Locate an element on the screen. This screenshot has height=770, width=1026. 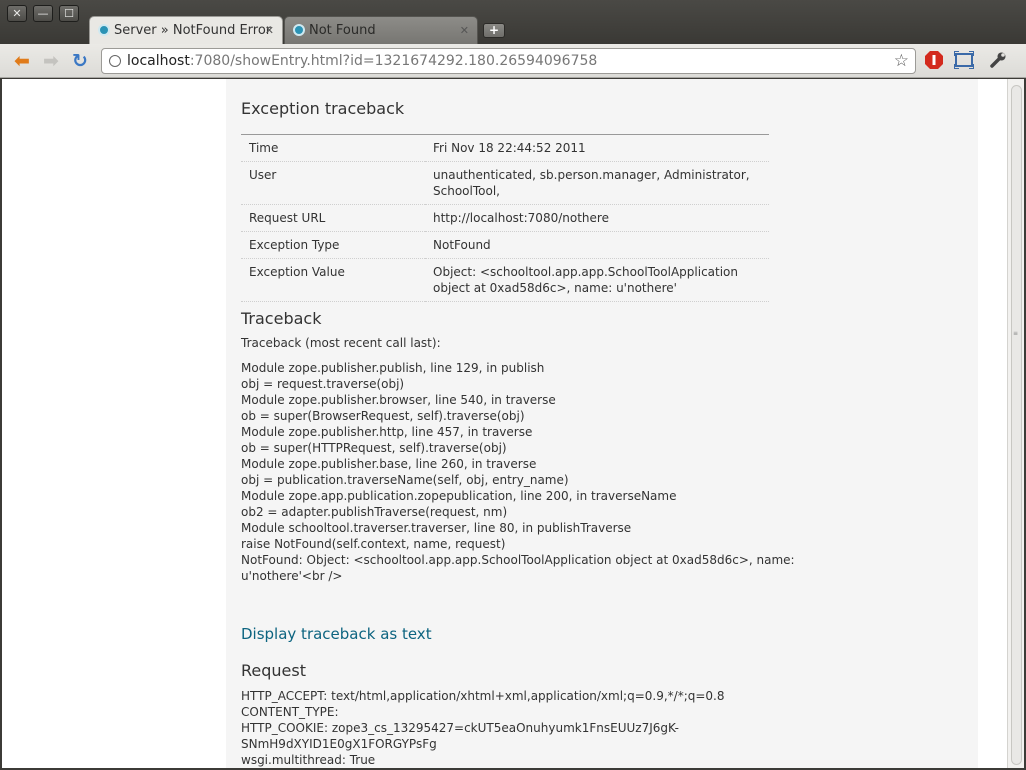
vertical-scrollbar: ≡ is located at coordinates (1015, 423).